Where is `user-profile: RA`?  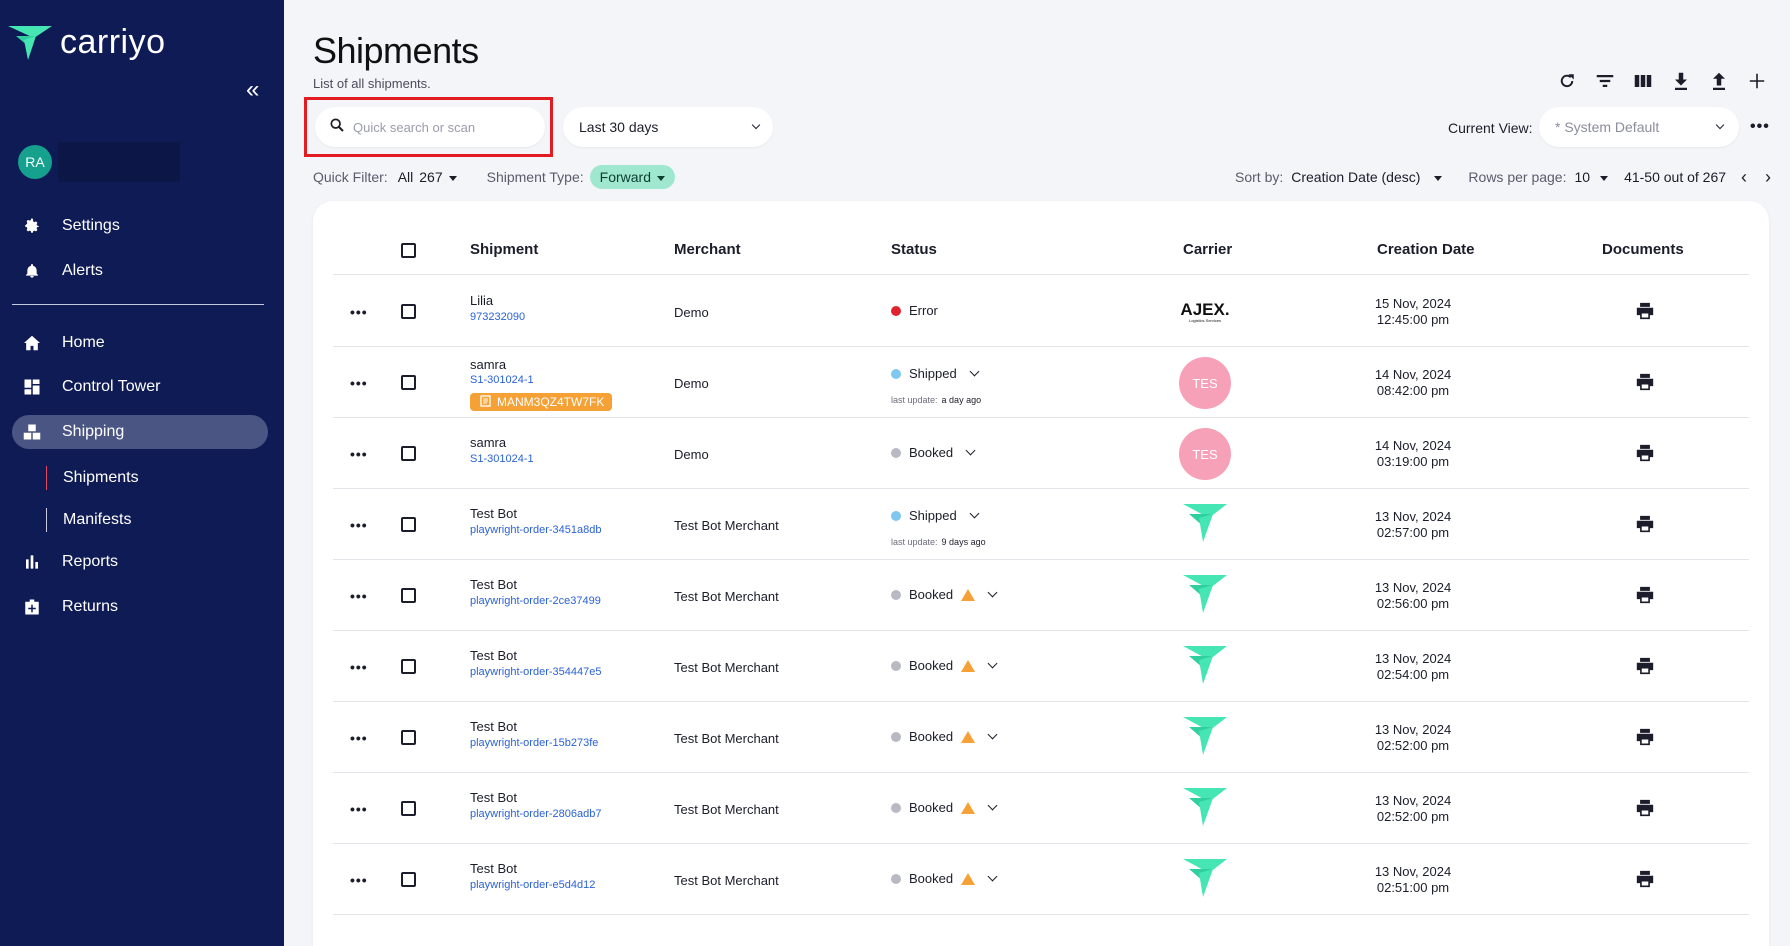
user-profile: RA is located at coordinates (99, 162).